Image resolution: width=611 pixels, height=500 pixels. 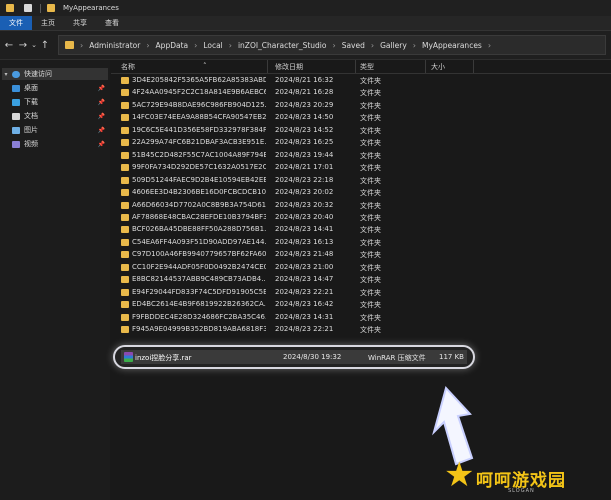 I want to click on picture-icon, so click(x=16, y=130).